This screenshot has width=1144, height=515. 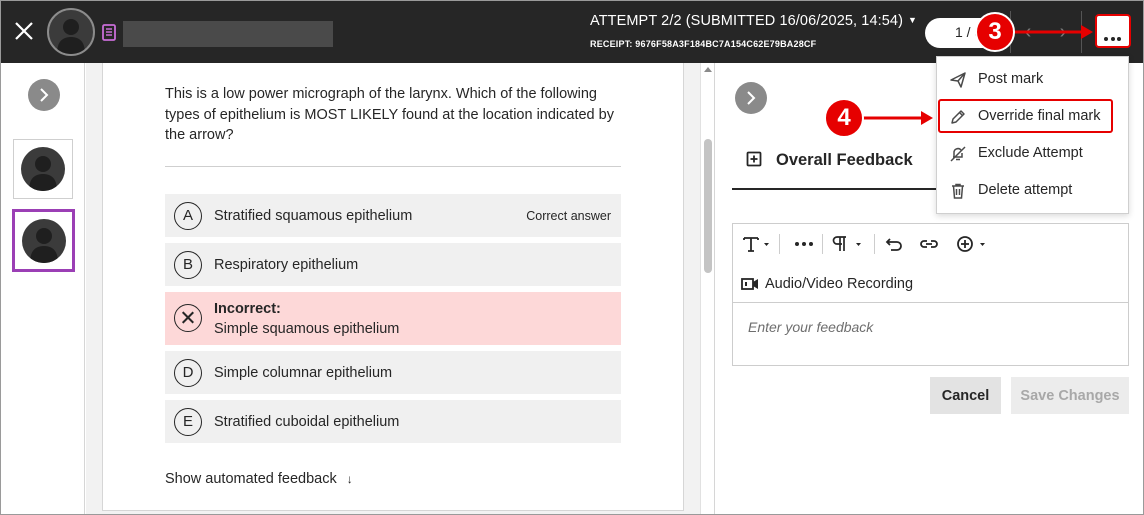 I want to click on text-format-button, so click(x=756, y=244).